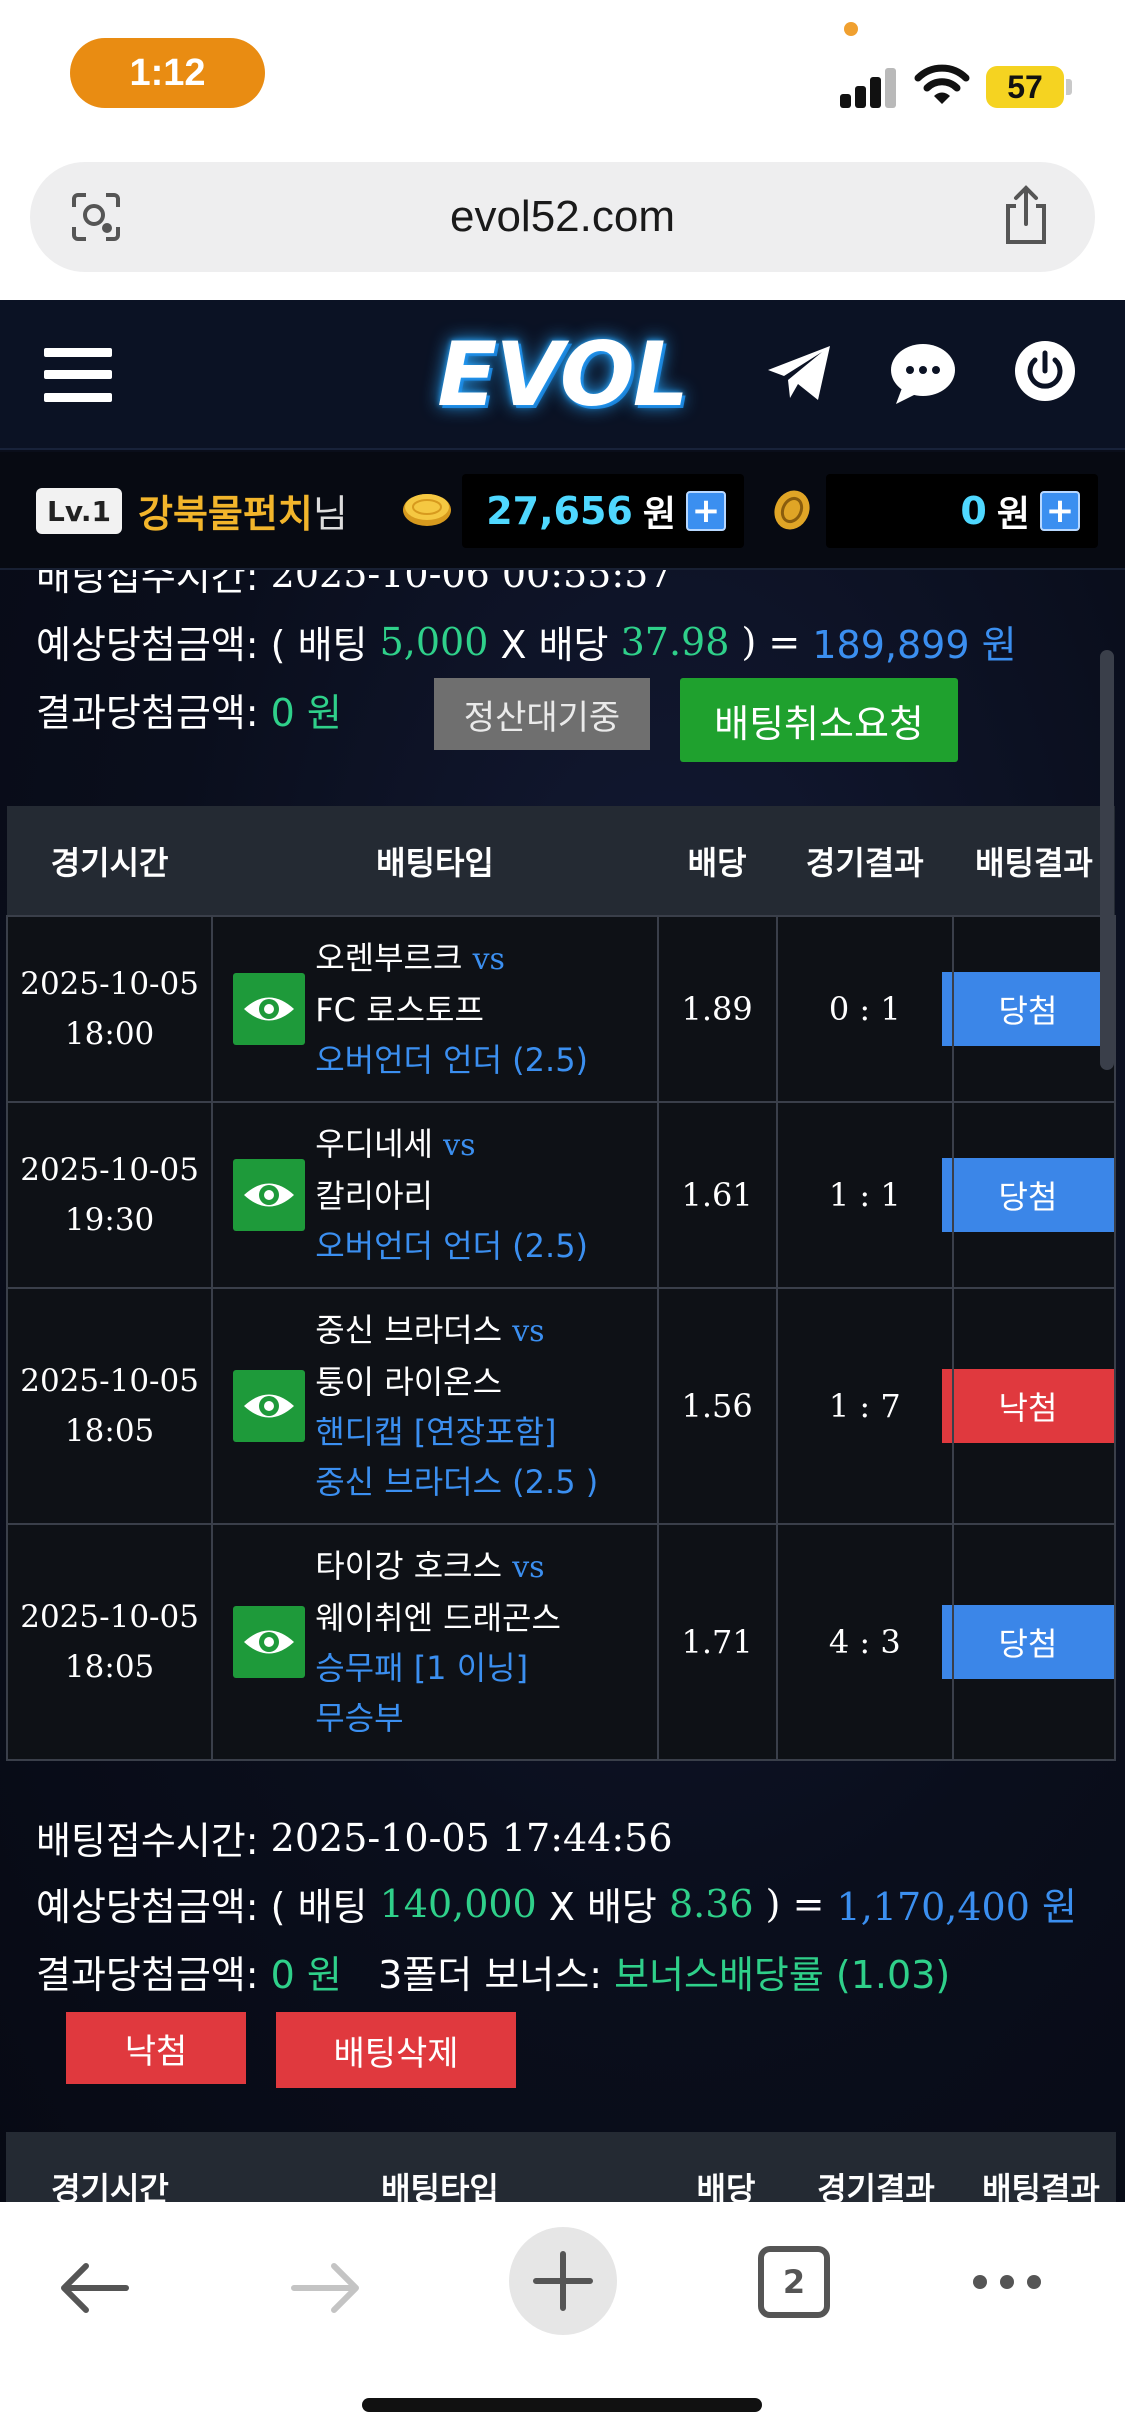 The image size is (1125, 2436). Describe the element at coordinates (1007, 2282) in the screenshot. I see `more-options-icon` at that location.